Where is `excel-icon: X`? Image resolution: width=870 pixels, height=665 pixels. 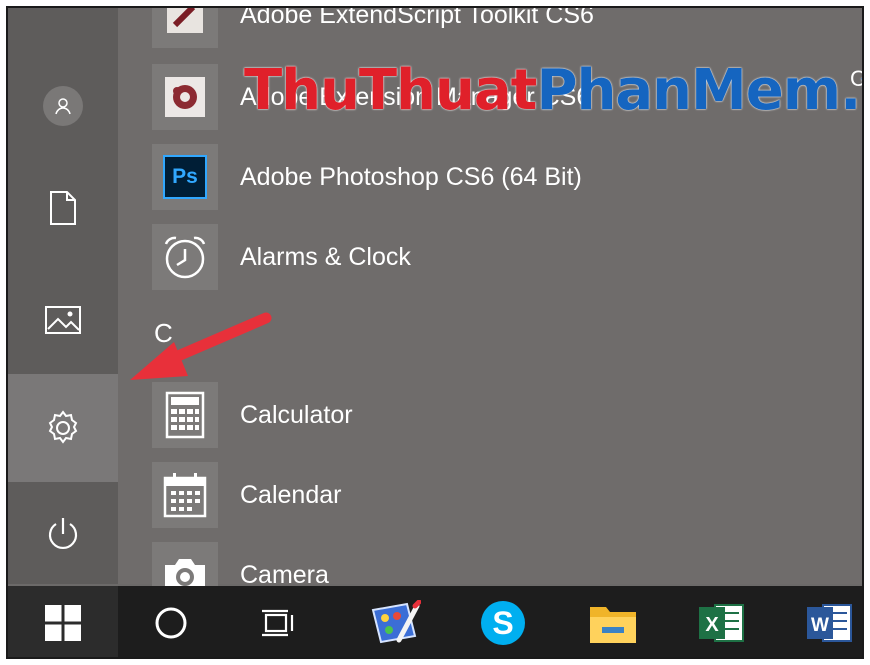
excel-icon: X is located at coordinates (721, 622).